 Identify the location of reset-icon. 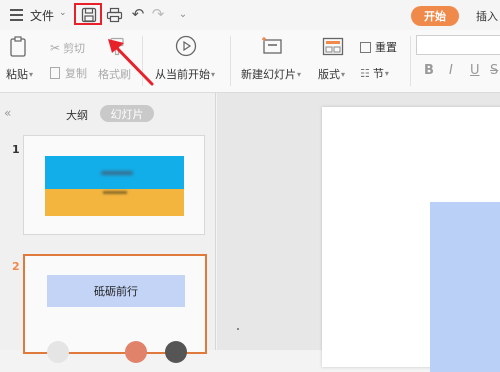
(365, 47).